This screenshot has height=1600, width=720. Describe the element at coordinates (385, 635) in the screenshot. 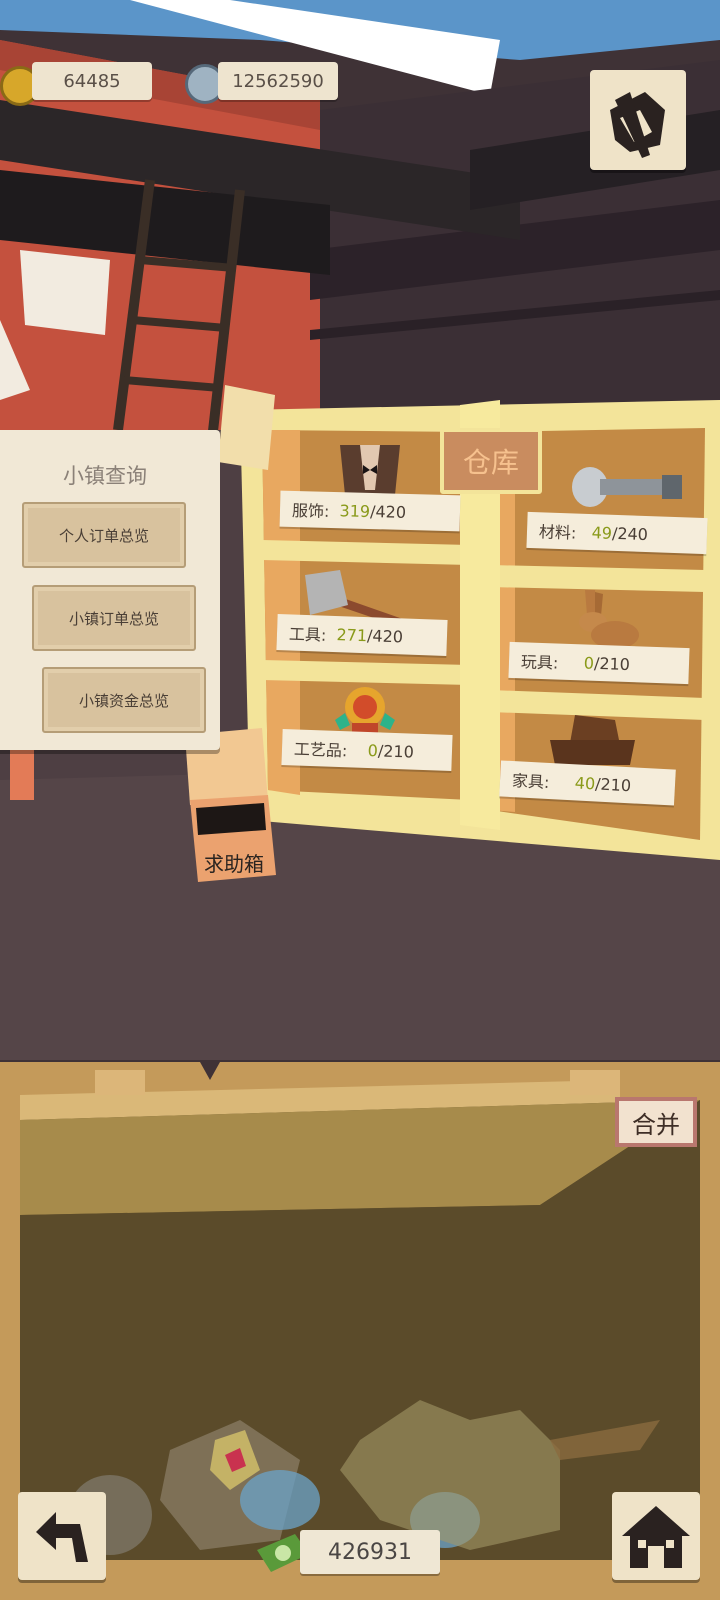

I see `shelf-tools-capacity: /420` at that location.